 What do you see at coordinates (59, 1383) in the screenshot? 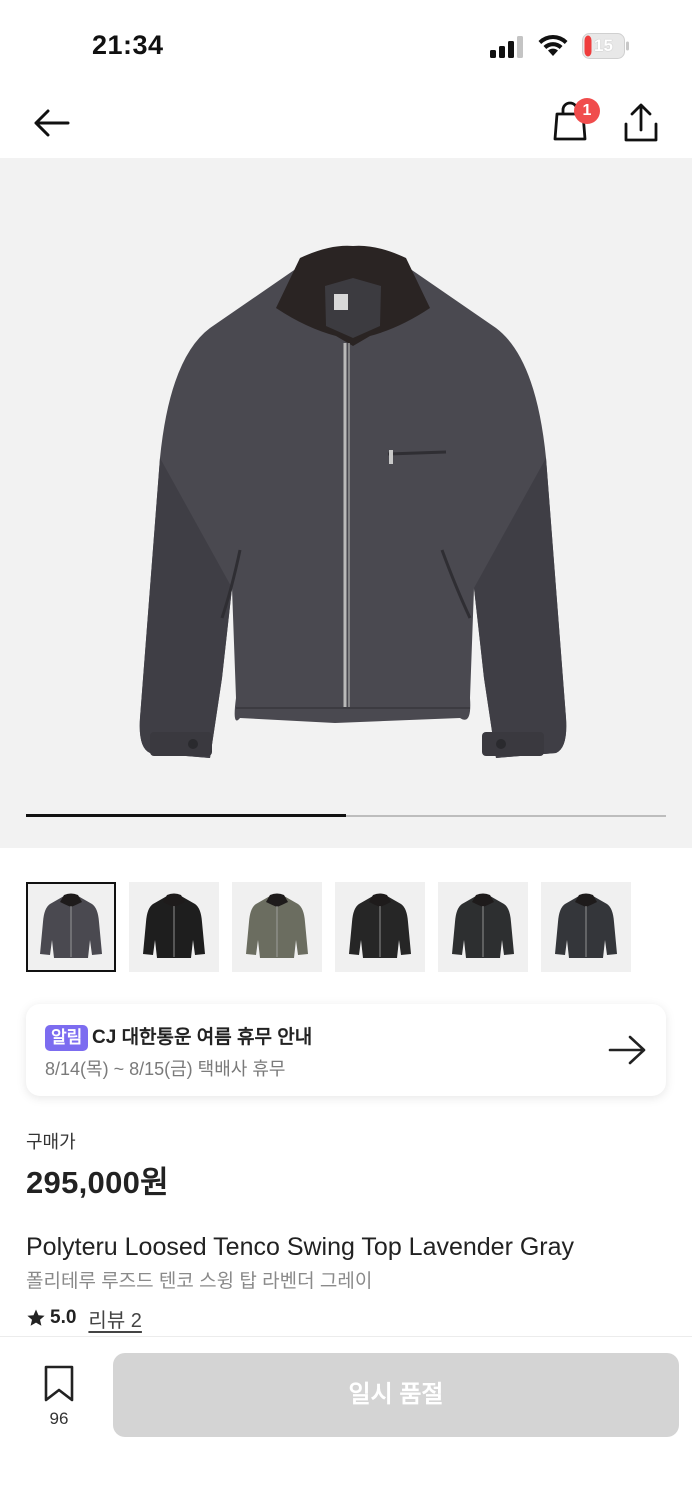
I see `bookmark-icon` at bounding box center [59, 1383].